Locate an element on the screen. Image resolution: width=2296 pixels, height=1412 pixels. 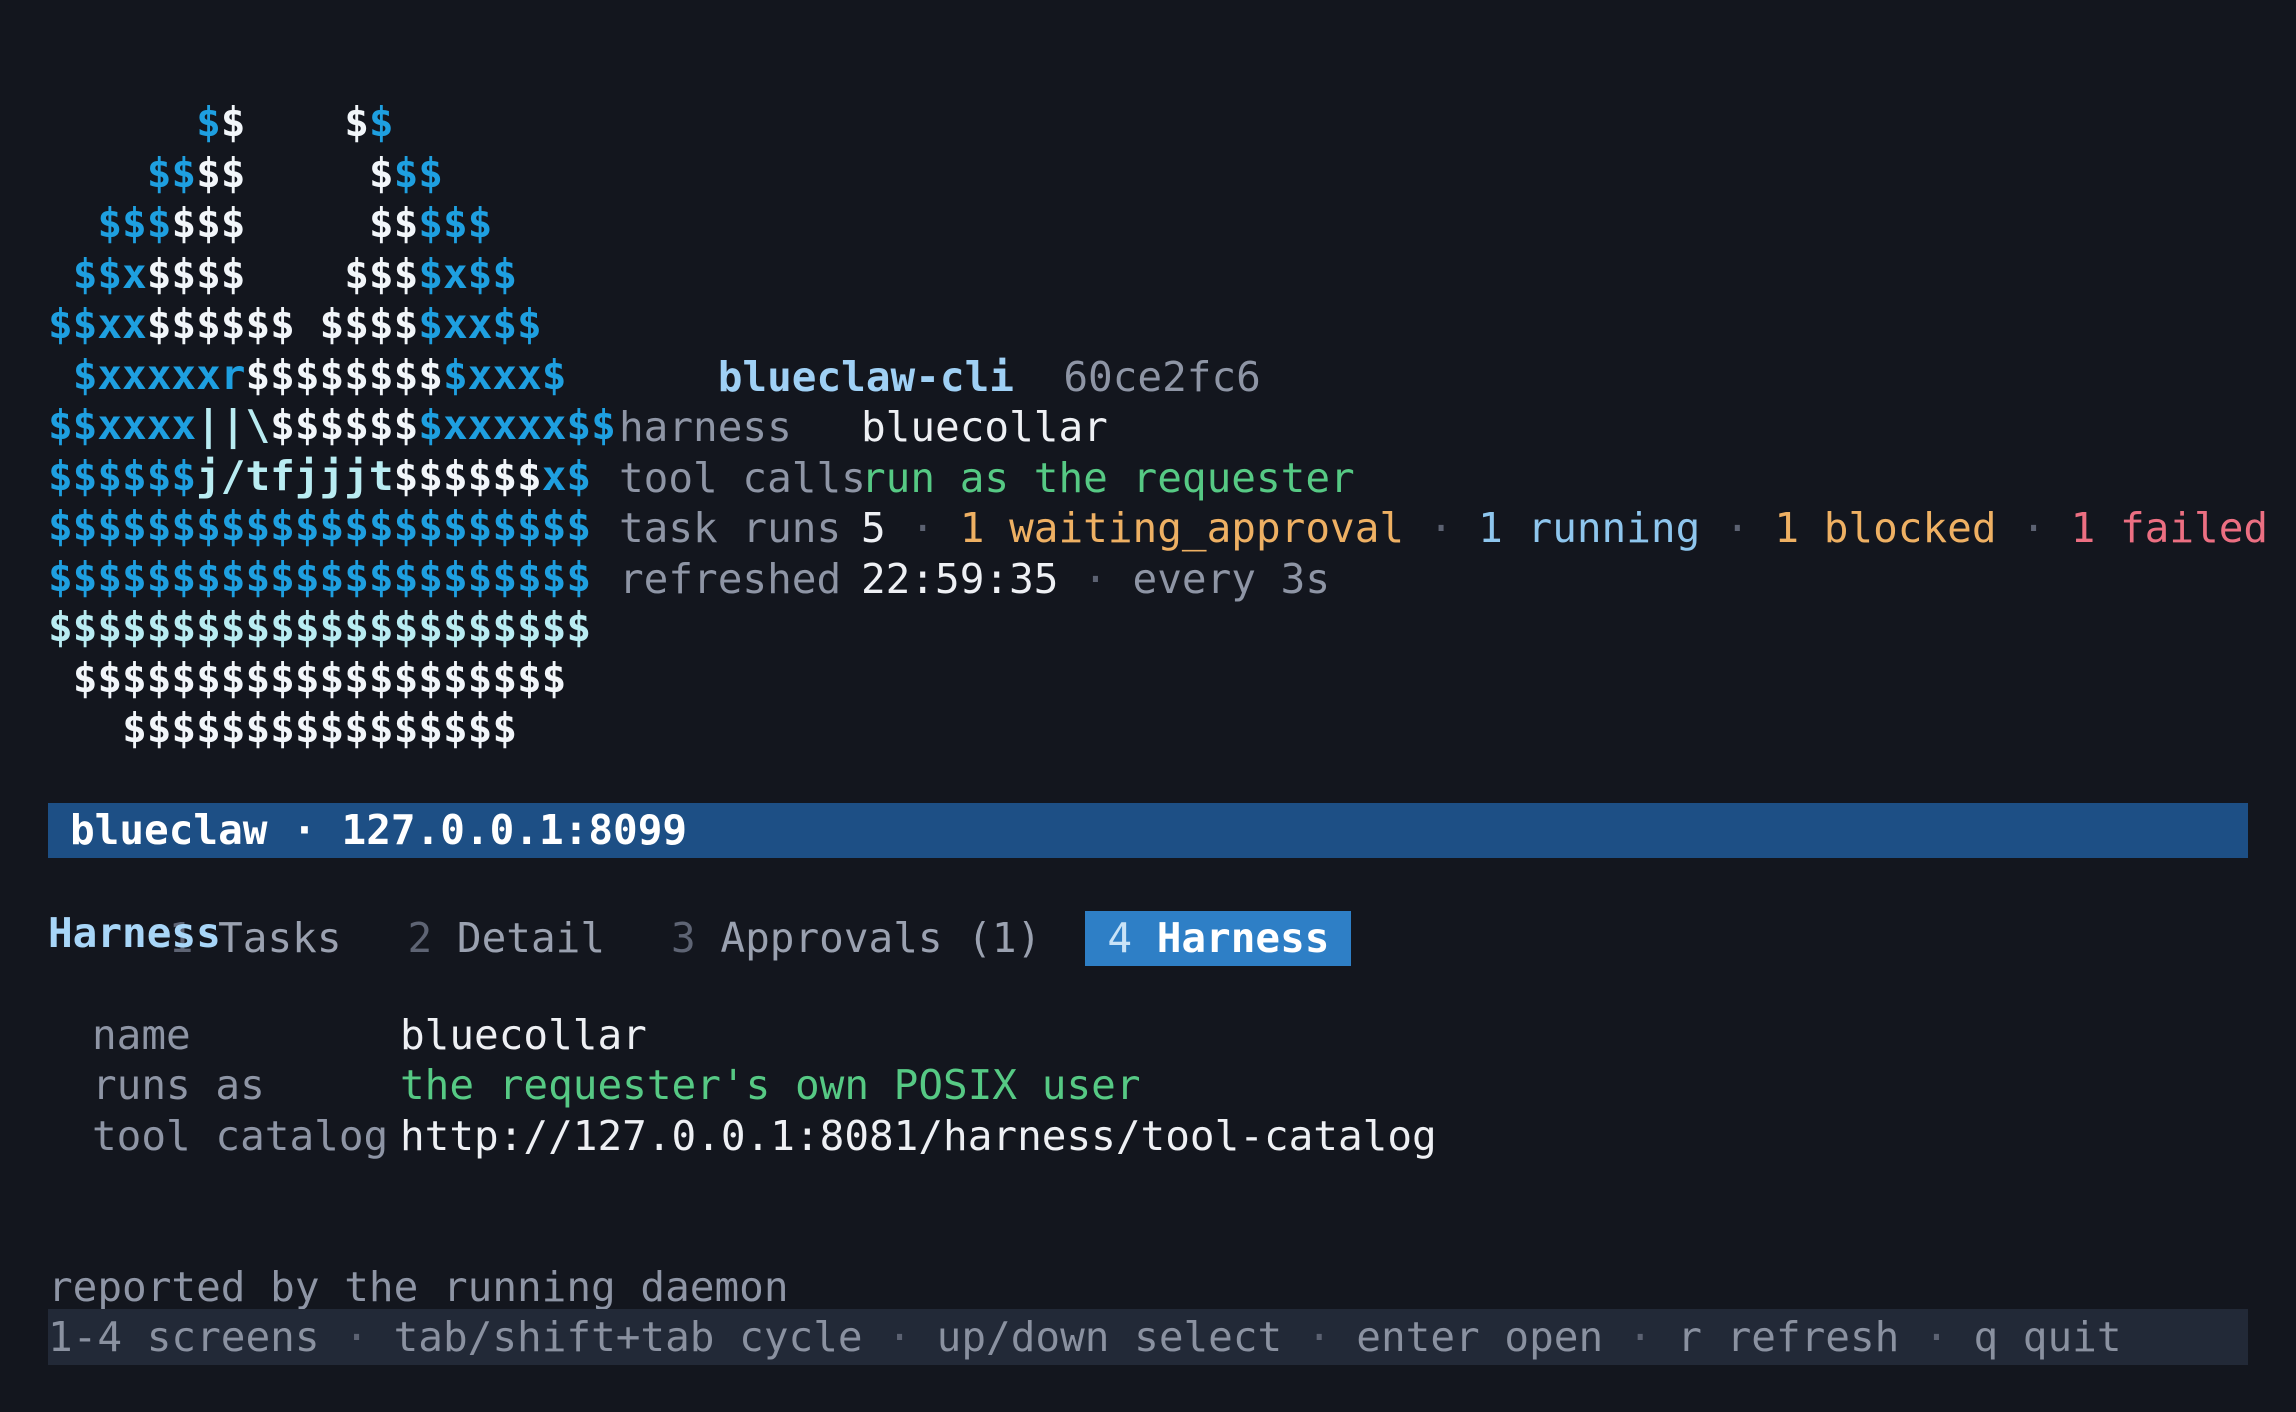
logo-segment: $x$$ is located at coordinates (468, 273).